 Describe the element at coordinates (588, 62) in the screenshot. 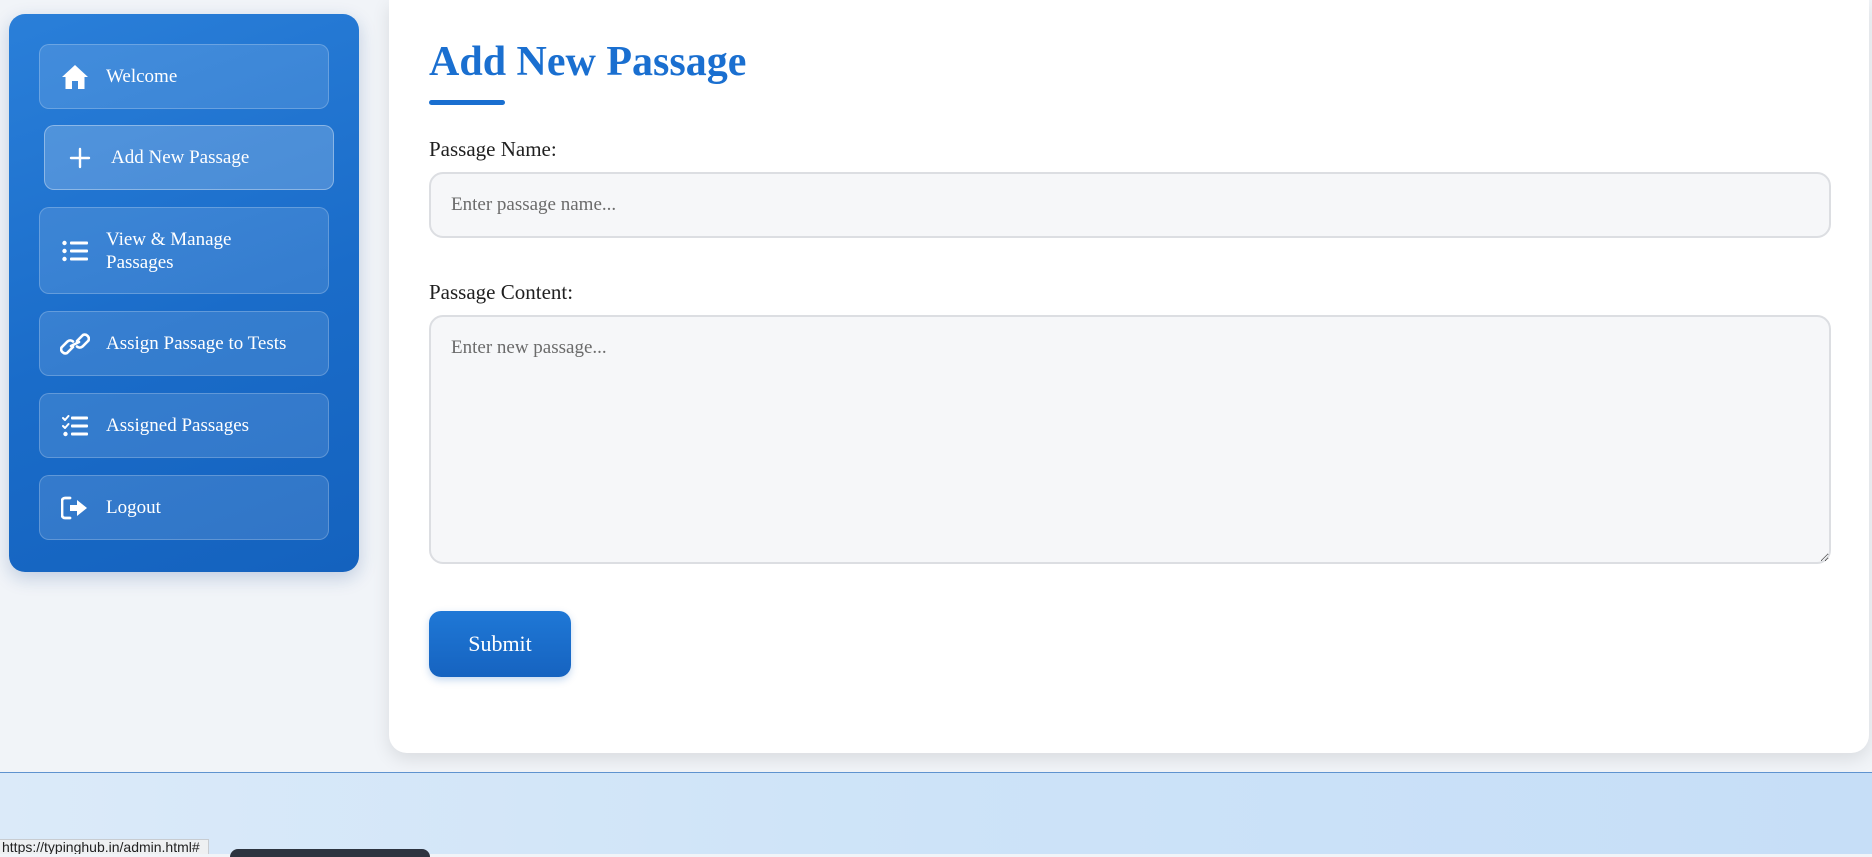

I see `page-title: Add New Passage` at that location.